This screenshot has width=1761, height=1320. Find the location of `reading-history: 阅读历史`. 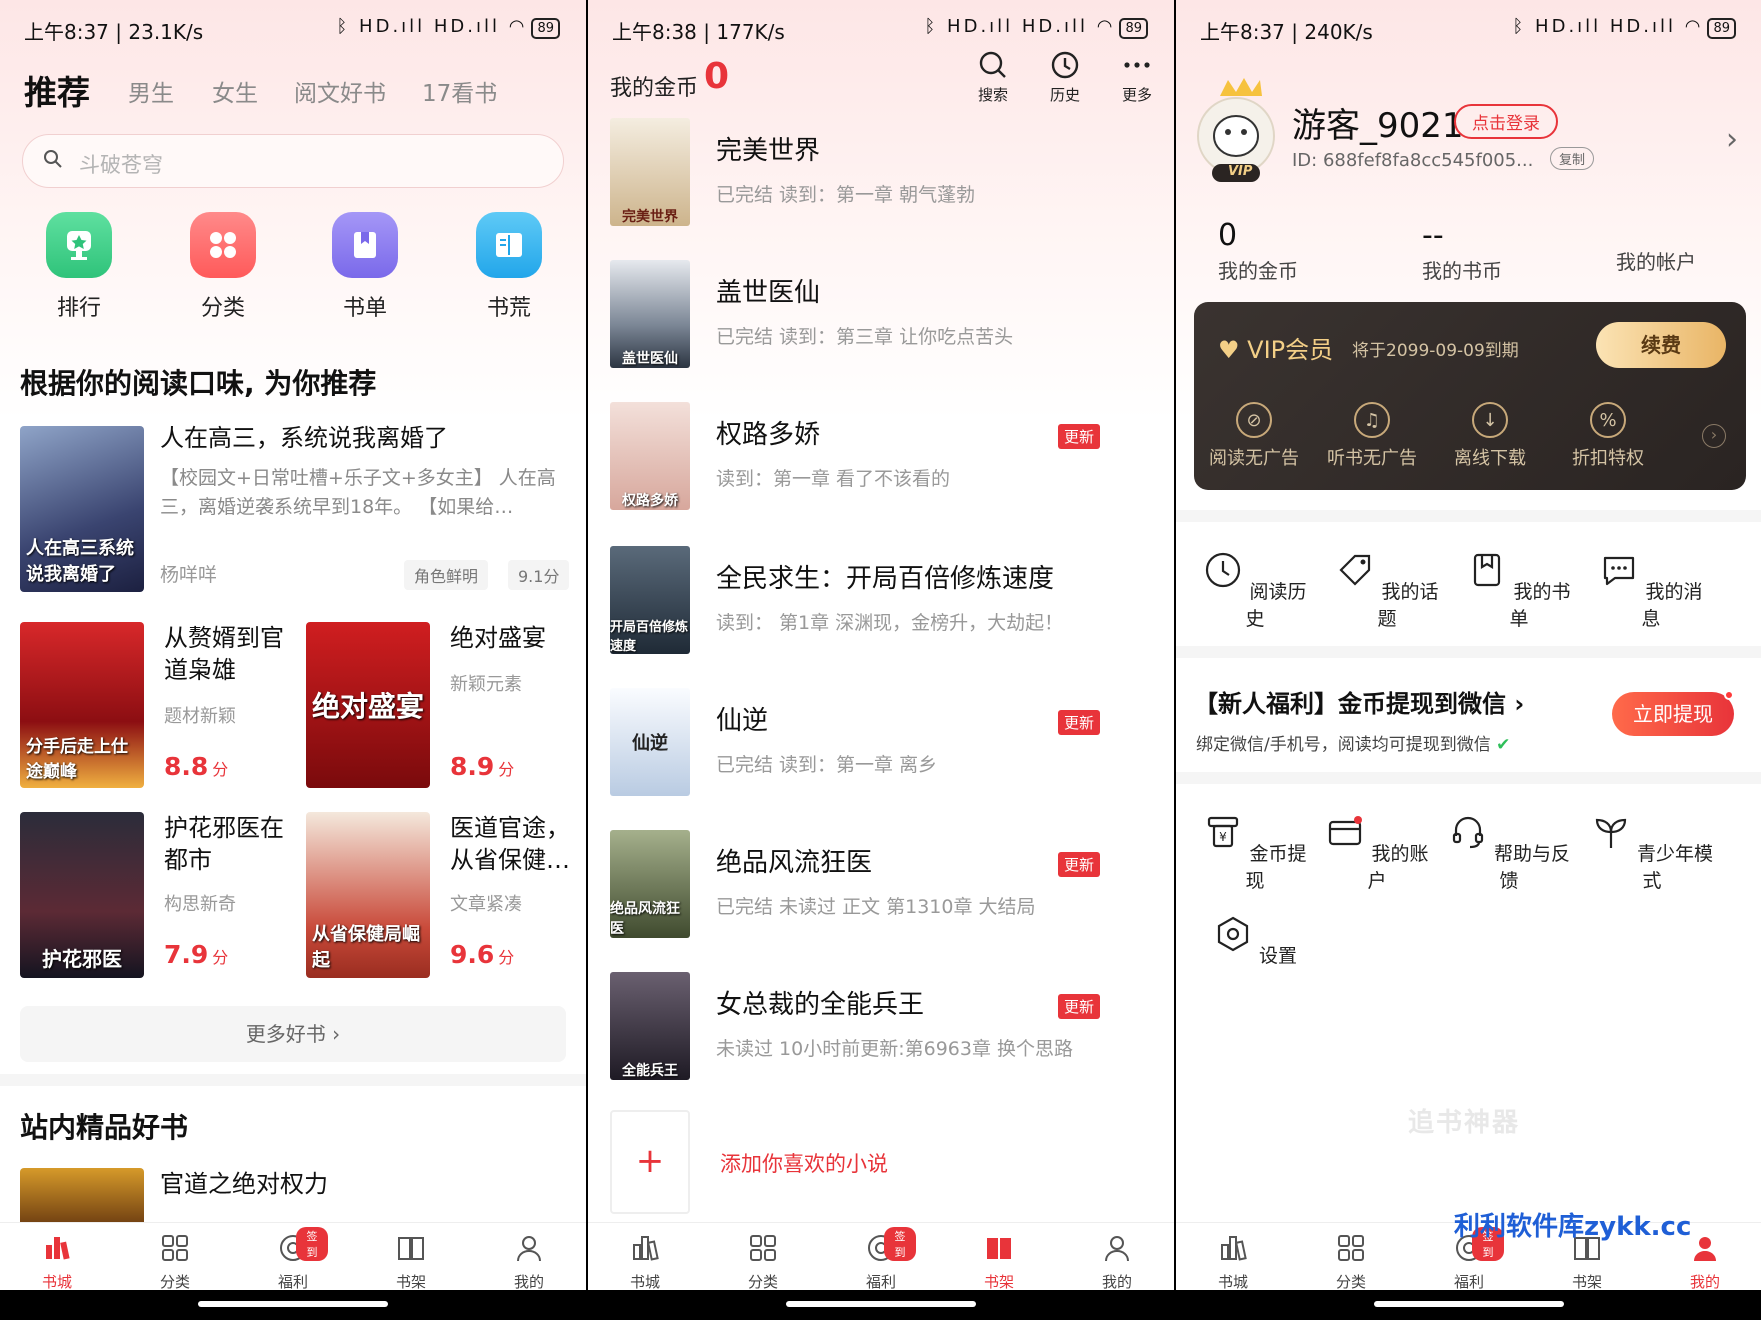

reading-history: 阅读历史 is located at coordinates (1255, 590).